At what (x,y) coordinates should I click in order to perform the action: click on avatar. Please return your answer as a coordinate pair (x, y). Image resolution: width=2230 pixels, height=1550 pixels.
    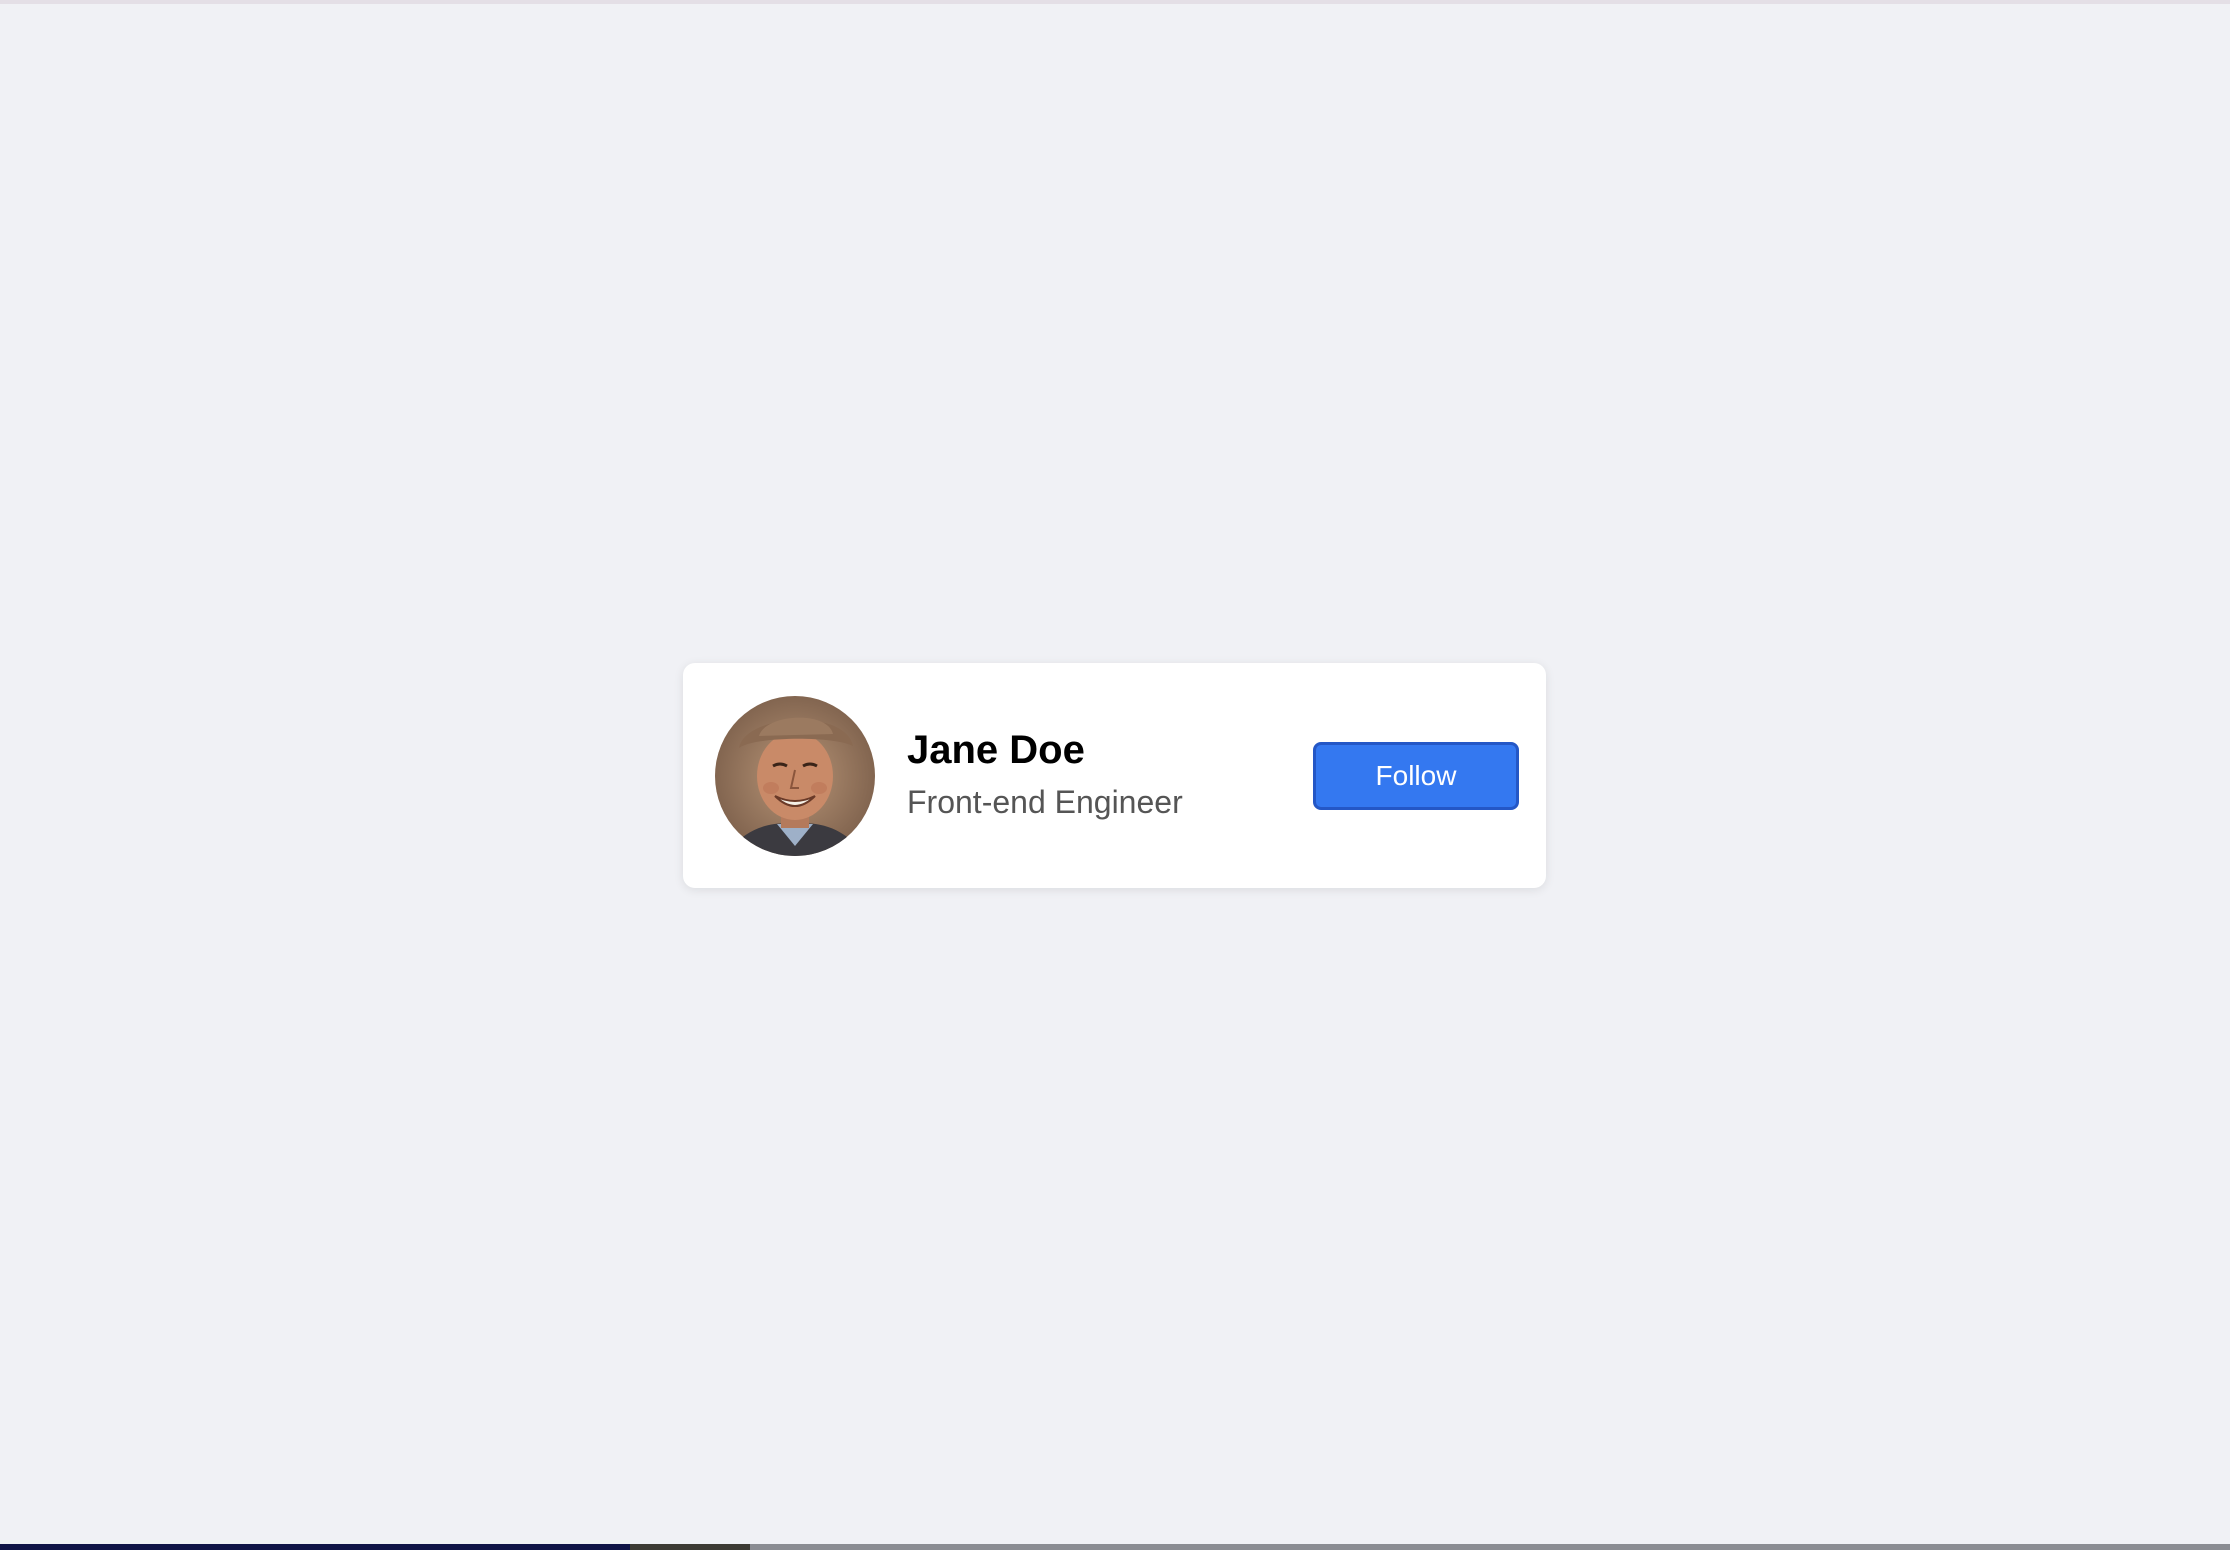
    Looking at the image, I should click on (795, 776).